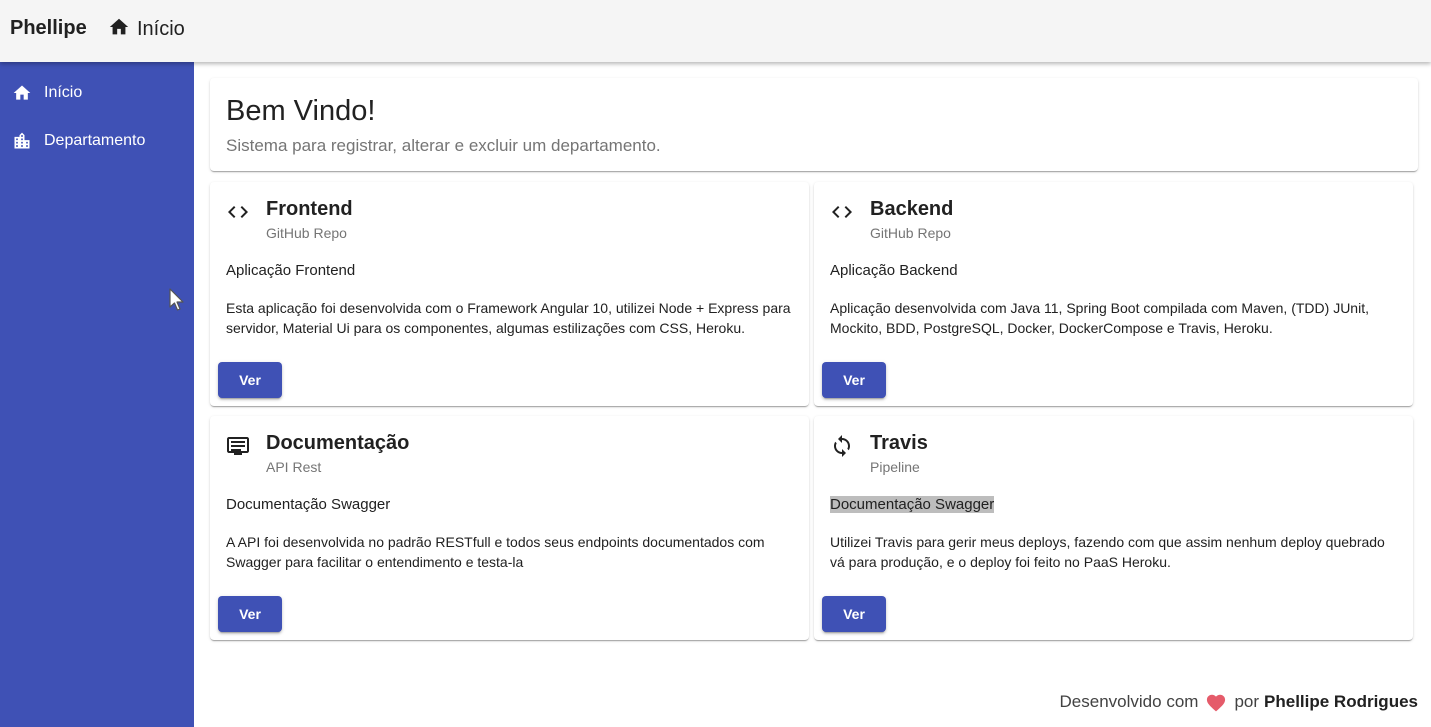 Image resolution: width=1431 pixels, height=727 pixels. Describe the element at coordinates (301, 111) in the screenshot. I see `welcome-title: Bem Vindo!` at that location.